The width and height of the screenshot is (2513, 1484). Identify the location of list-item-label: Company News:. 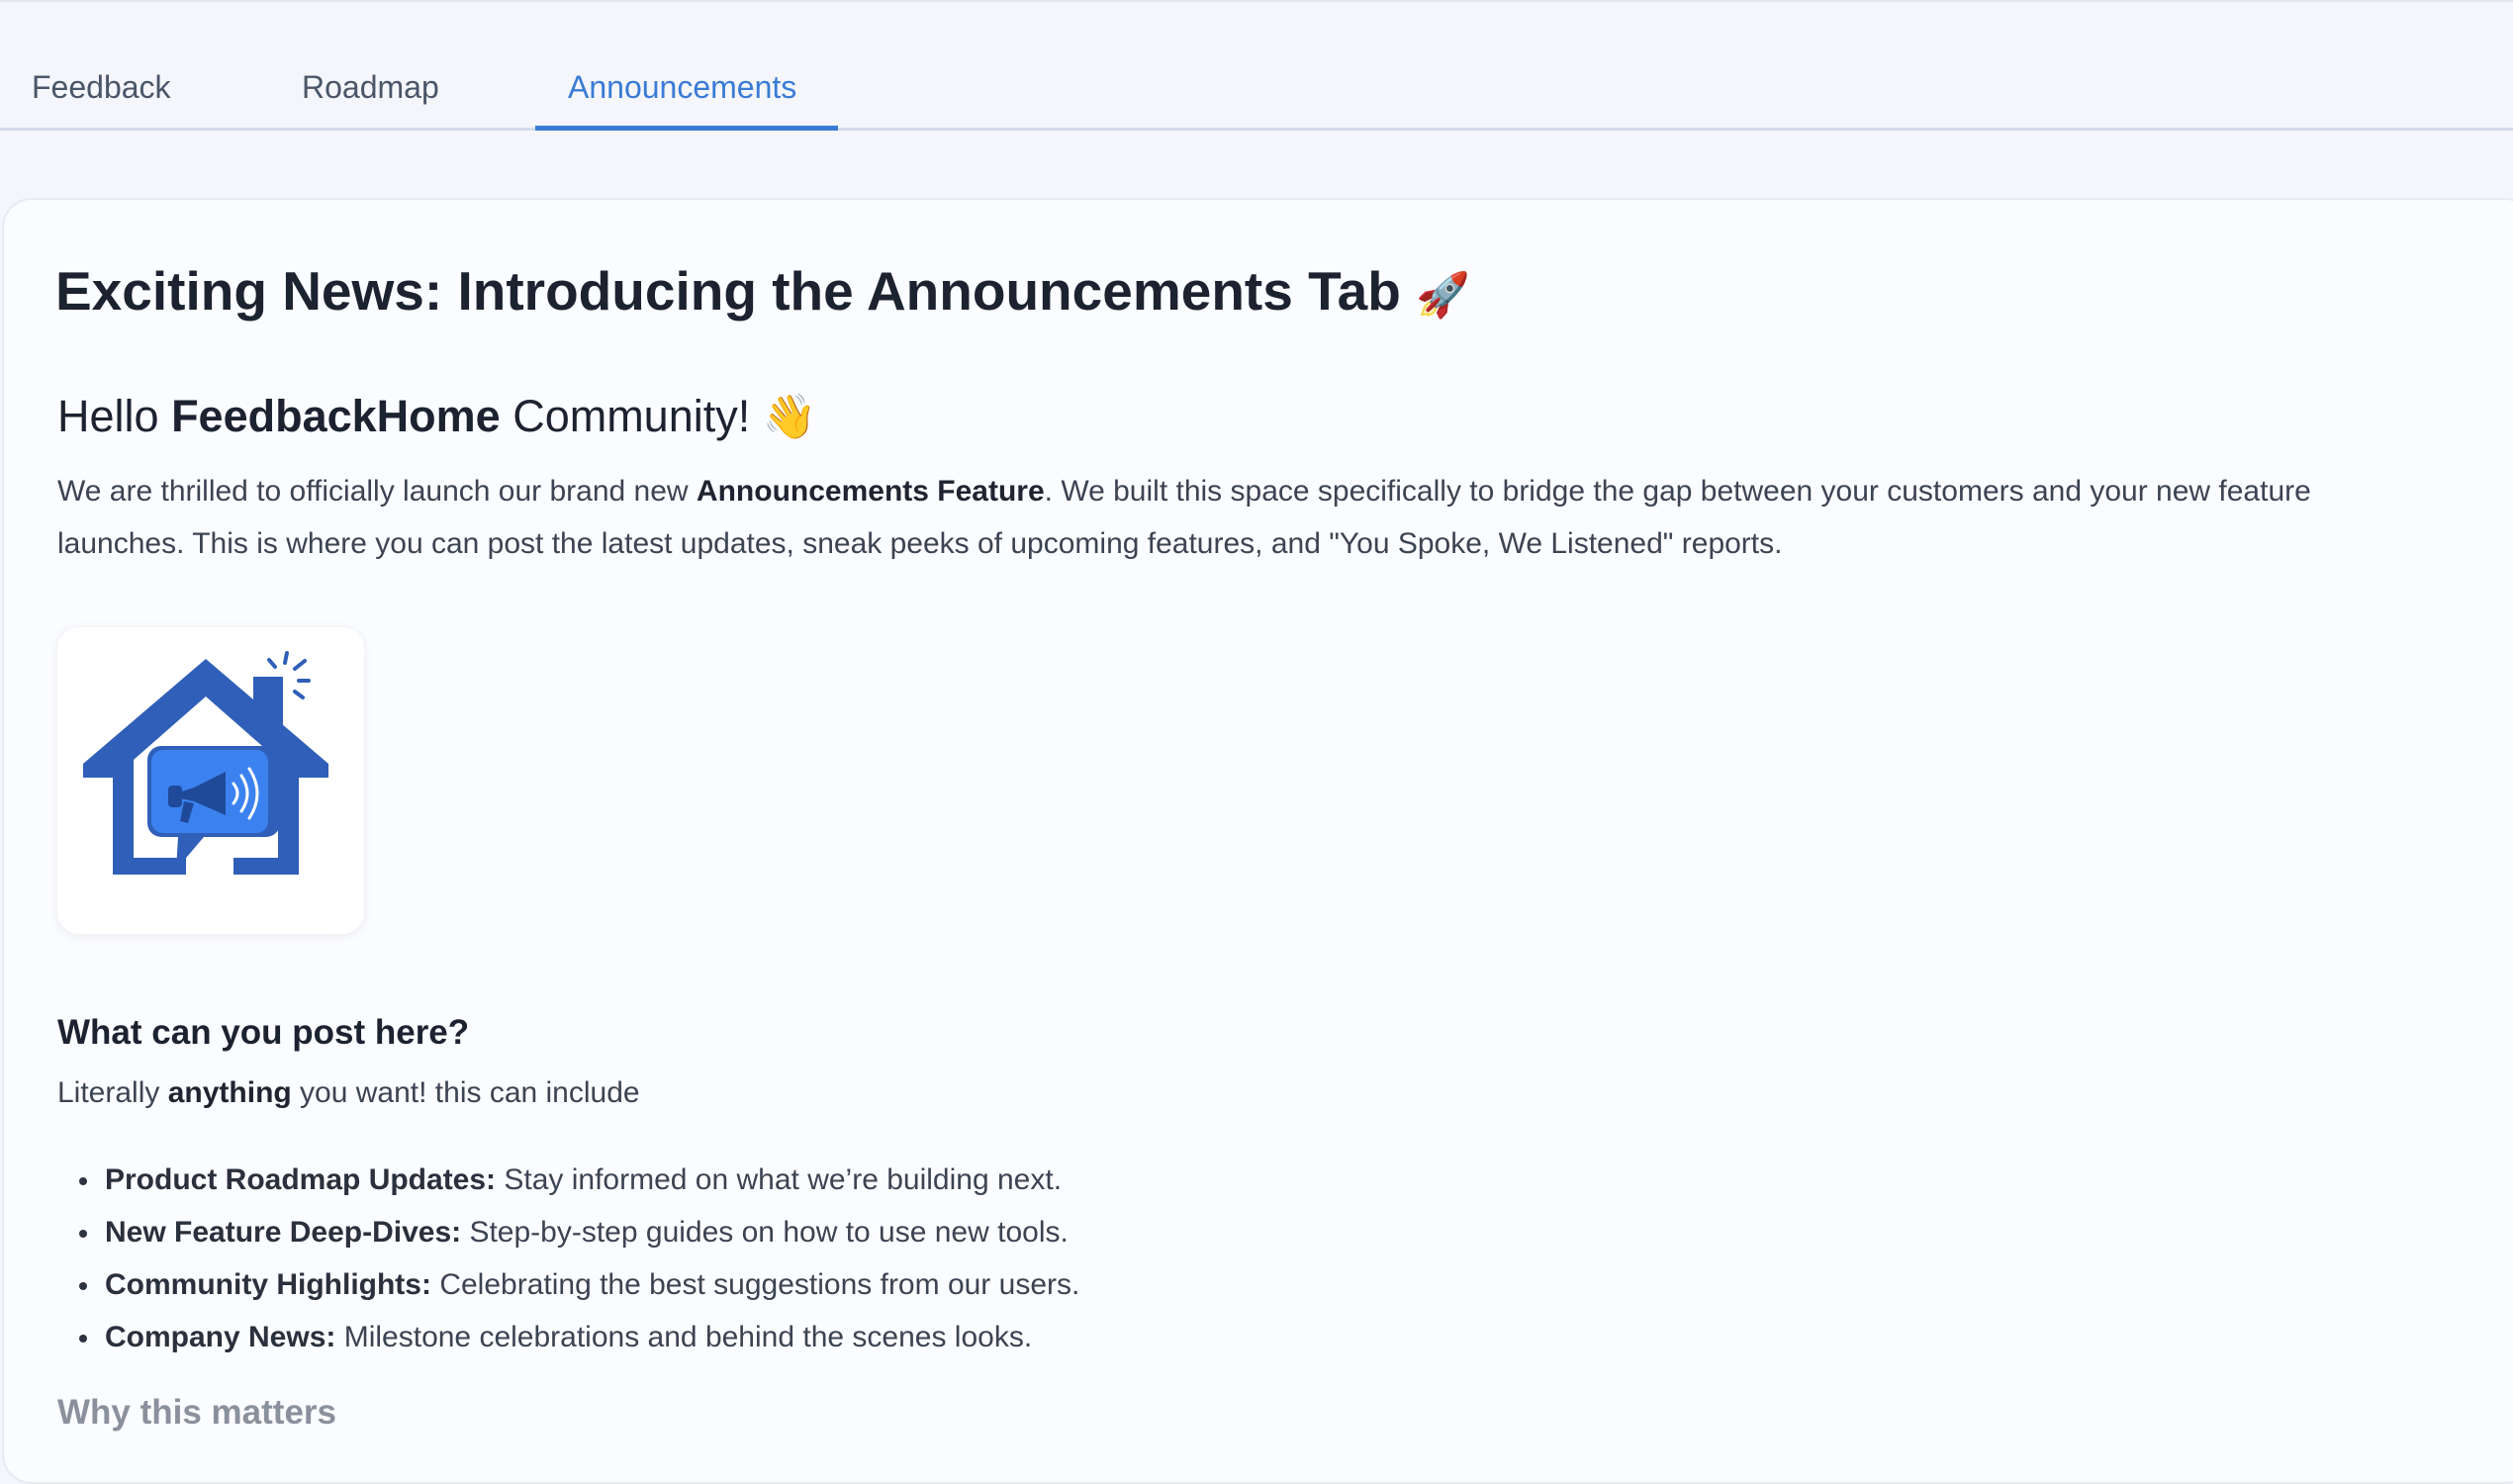
(220, 1337).